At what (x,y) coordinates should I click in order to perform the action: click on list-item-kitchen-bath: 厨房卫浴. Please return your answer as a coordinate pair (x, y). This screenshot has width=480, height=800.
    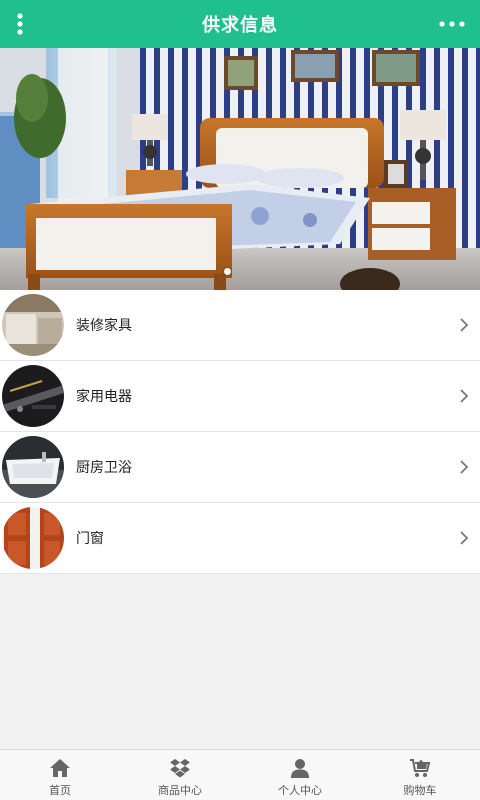
    Looking at the image, I should click on (240, 467).